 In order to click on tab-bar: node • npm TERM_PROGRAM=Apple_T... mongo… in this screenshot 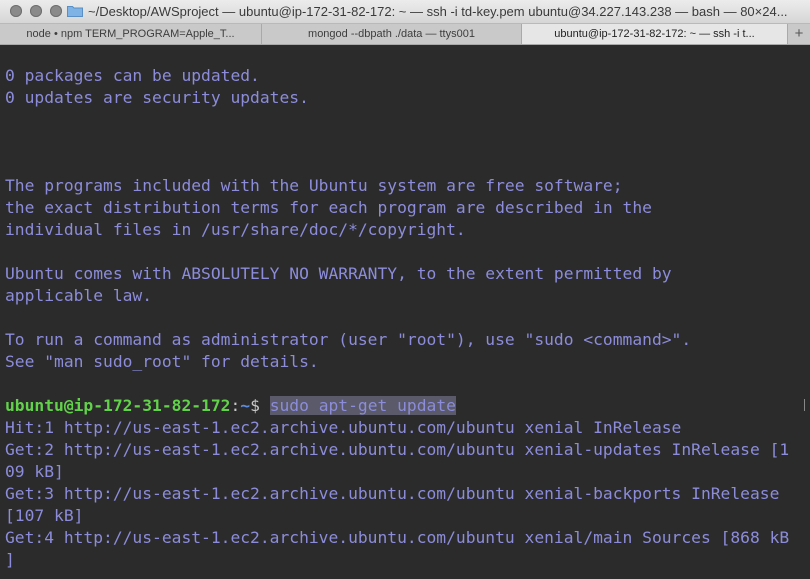, I will do `click(405, 34)`.